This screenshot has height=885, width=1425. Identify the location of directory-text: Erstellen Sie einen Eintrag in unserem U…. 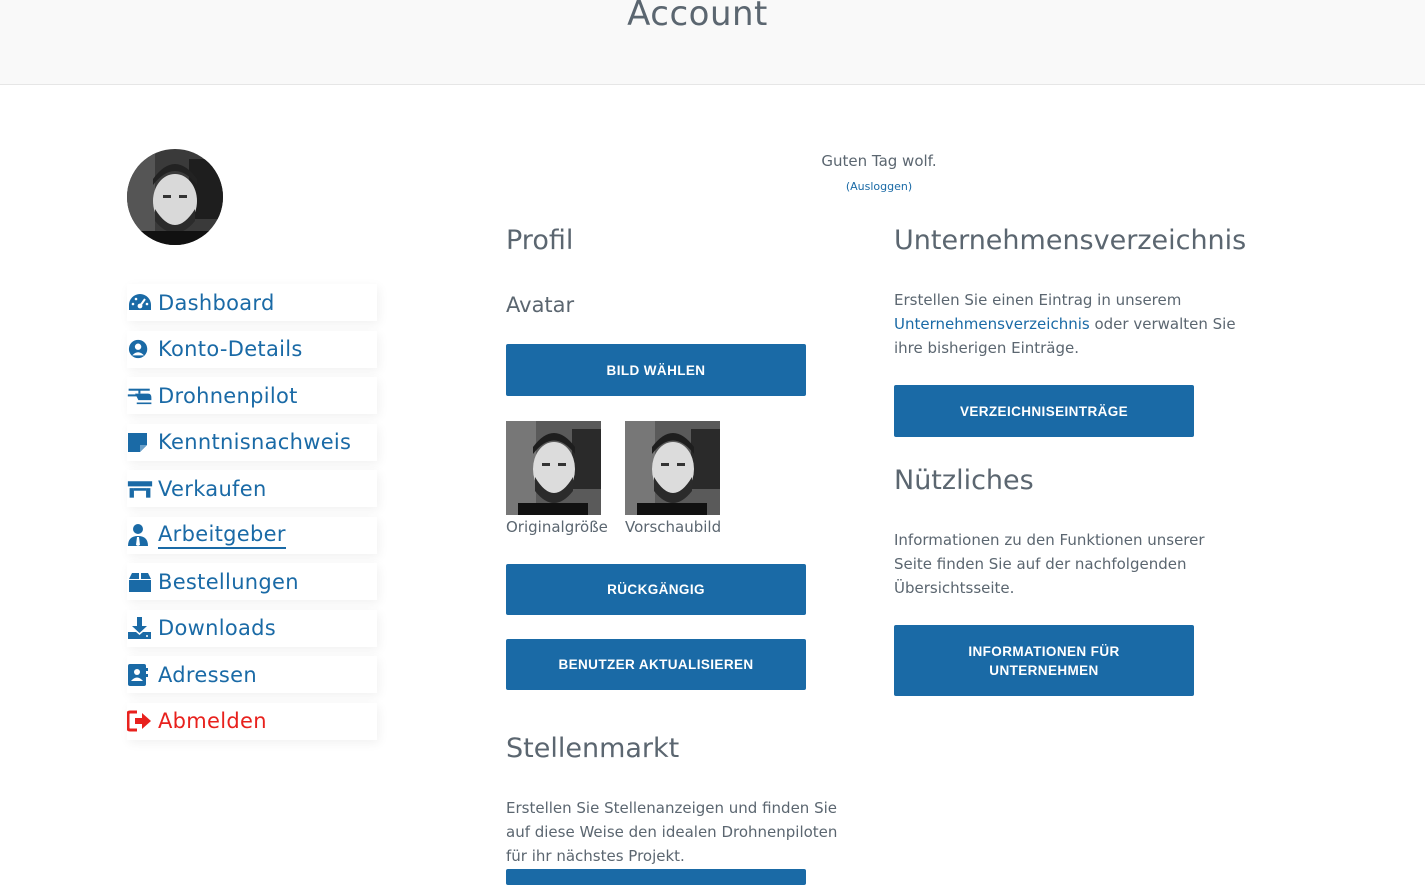
(1071, 324).